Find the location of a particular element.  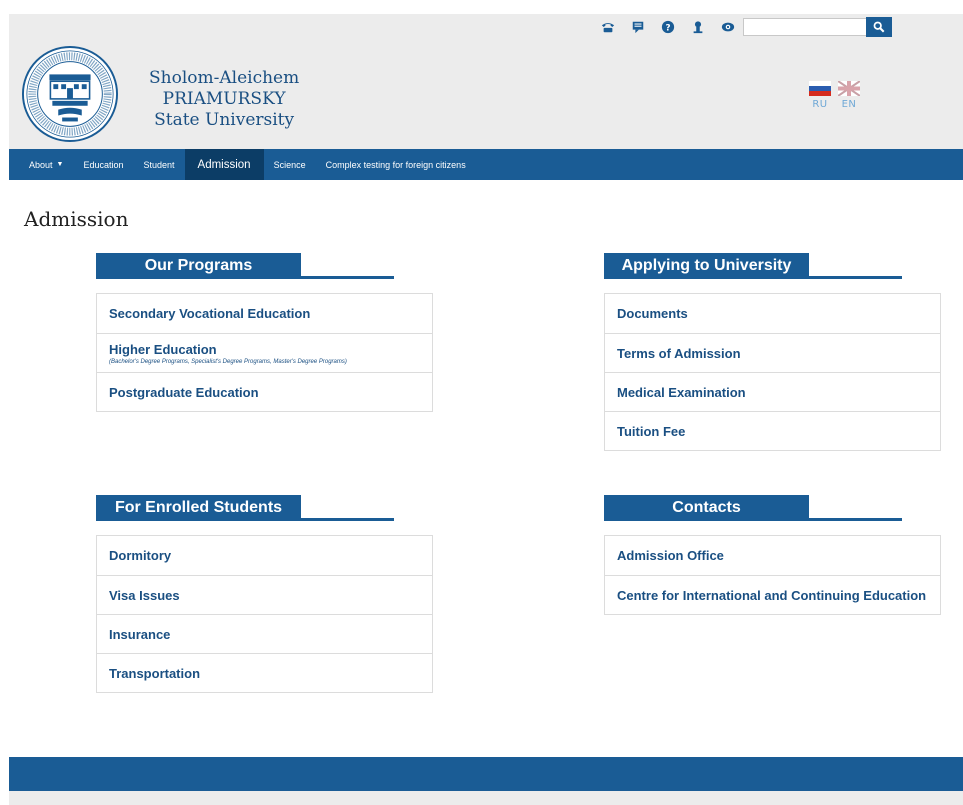

link-visa-issues: Visa Issues is located at coordinates (264, 594).